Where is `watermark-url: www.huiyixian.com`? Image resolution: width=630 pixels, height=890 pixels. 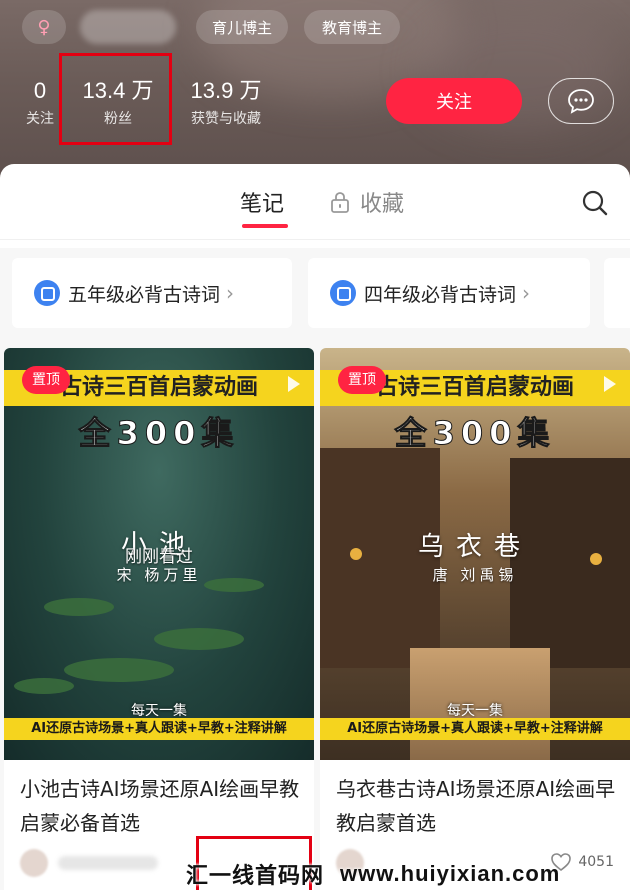
watermark-url: www.huiyixian.com is located at coordinates (450, 873).